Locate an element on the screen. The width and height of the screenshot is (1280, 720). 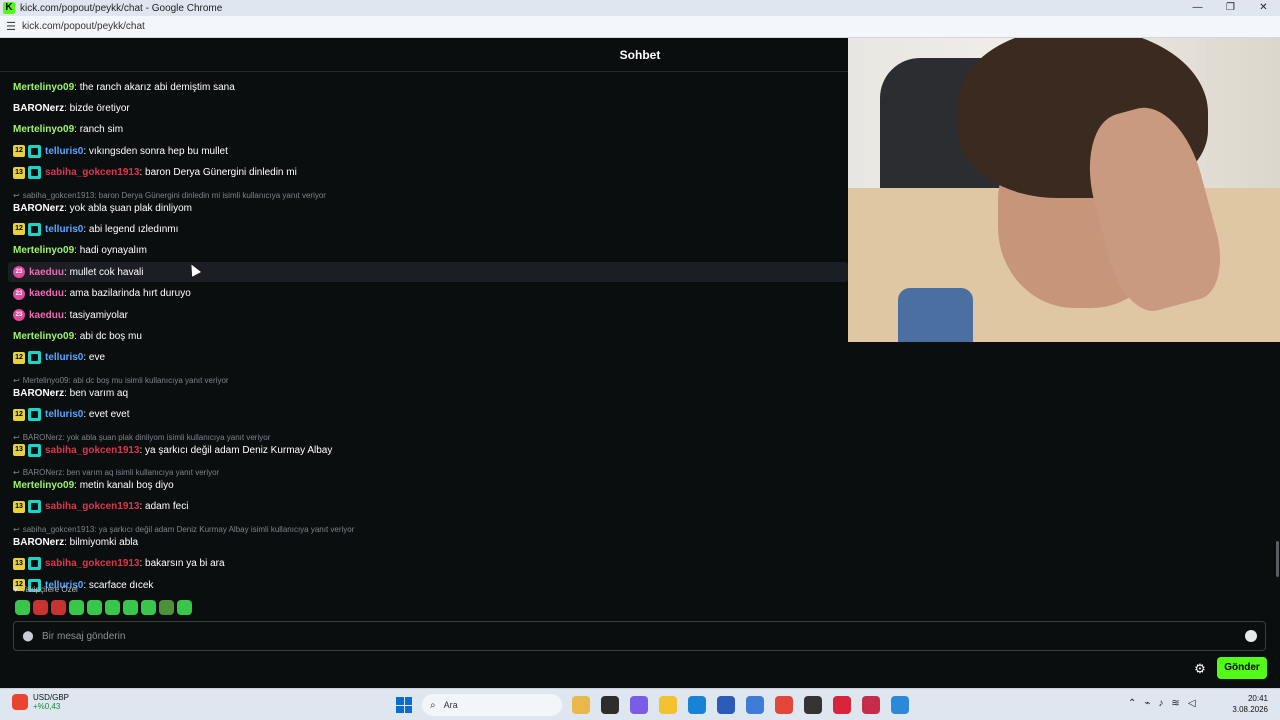
file-explorer-icon is located at coordinates (668, 705).